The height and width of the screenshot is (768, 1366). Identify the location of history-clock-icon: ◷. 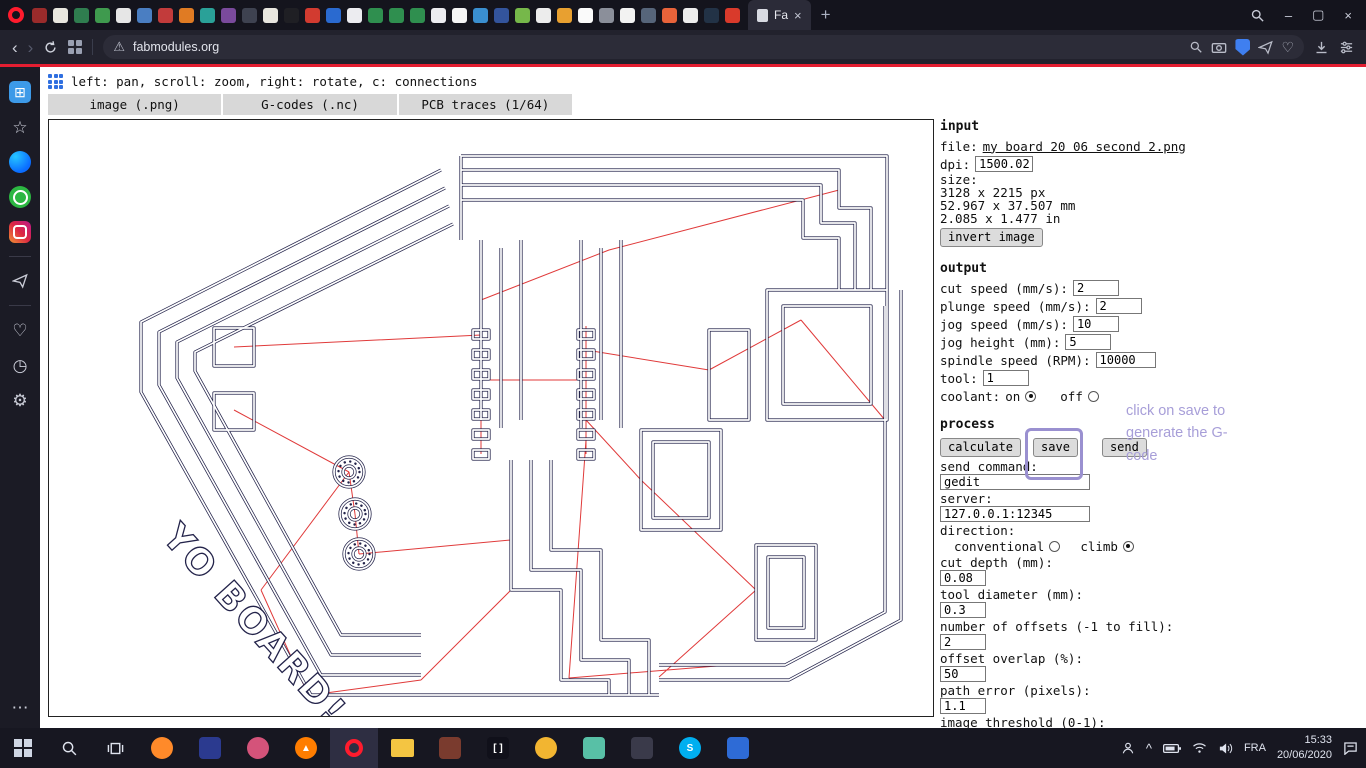
(20, 365).